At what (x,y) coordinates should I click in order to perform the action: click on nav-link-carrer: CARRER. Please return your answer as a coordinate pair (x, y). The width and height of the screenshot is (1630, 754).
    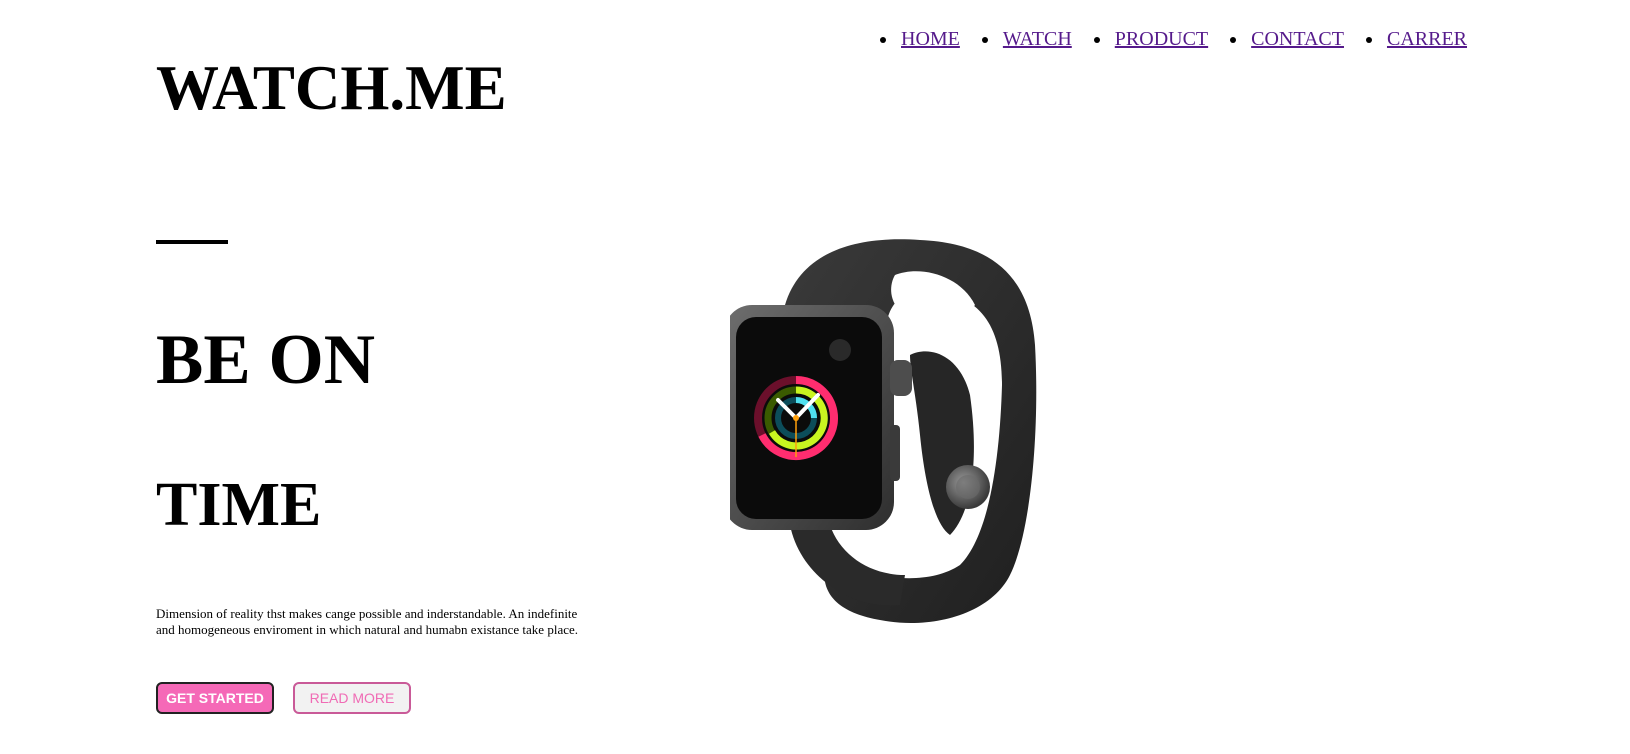
    Looking at the image, I should click on (1427, 39).